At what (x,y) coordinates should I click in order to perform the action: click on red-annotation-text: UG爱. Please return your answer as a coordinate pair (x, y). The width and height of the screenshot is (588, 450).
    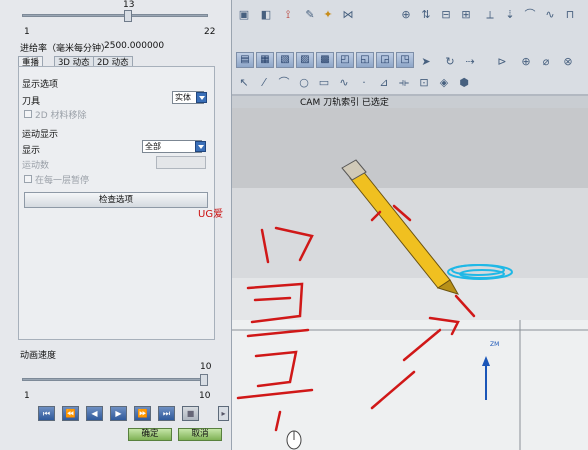
    Looking at the image, I should click on (211, 214).